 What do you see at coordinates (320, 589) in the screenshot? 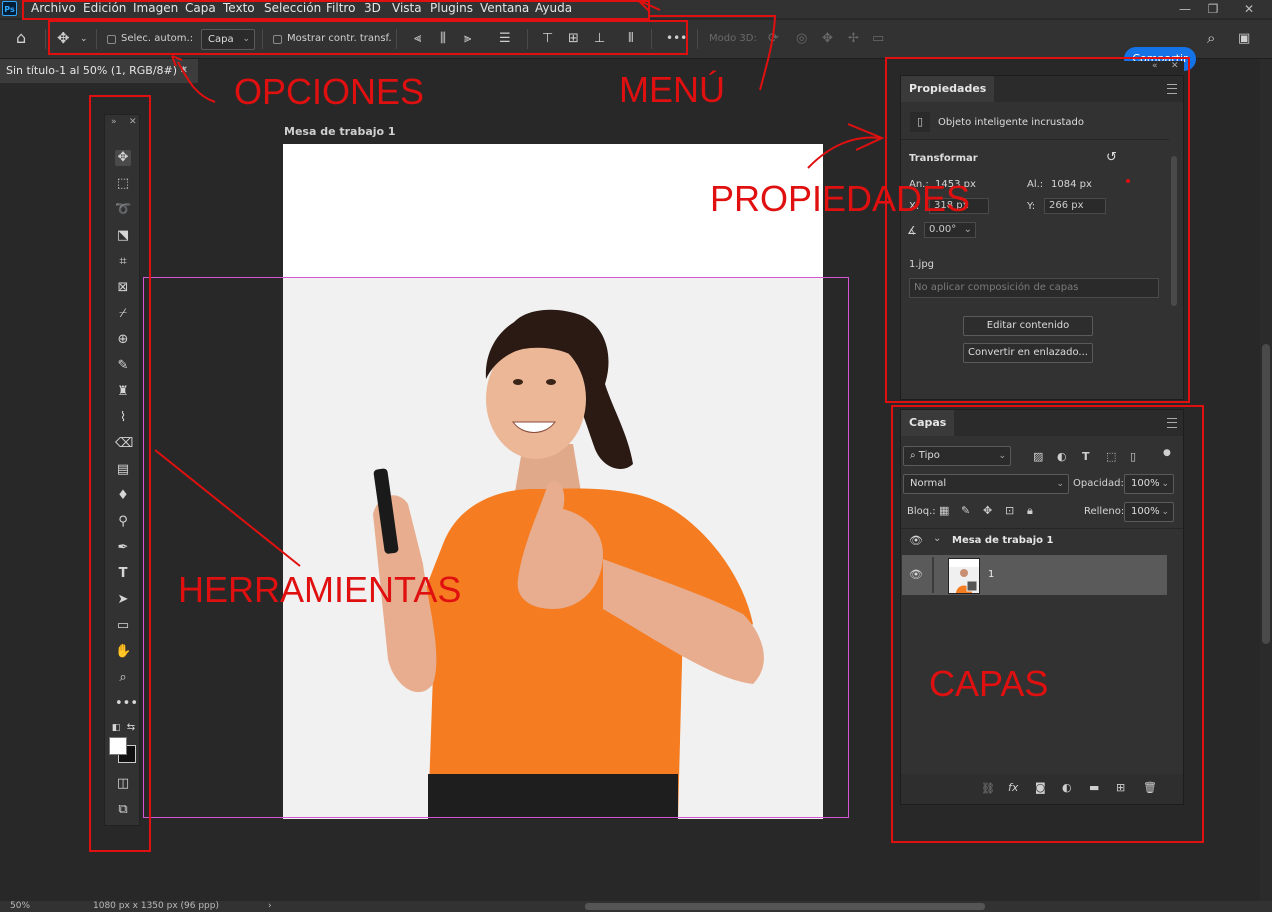
I see `annotation-herramientas: HERRAMIENTAS` at bounding box center [320, 589].